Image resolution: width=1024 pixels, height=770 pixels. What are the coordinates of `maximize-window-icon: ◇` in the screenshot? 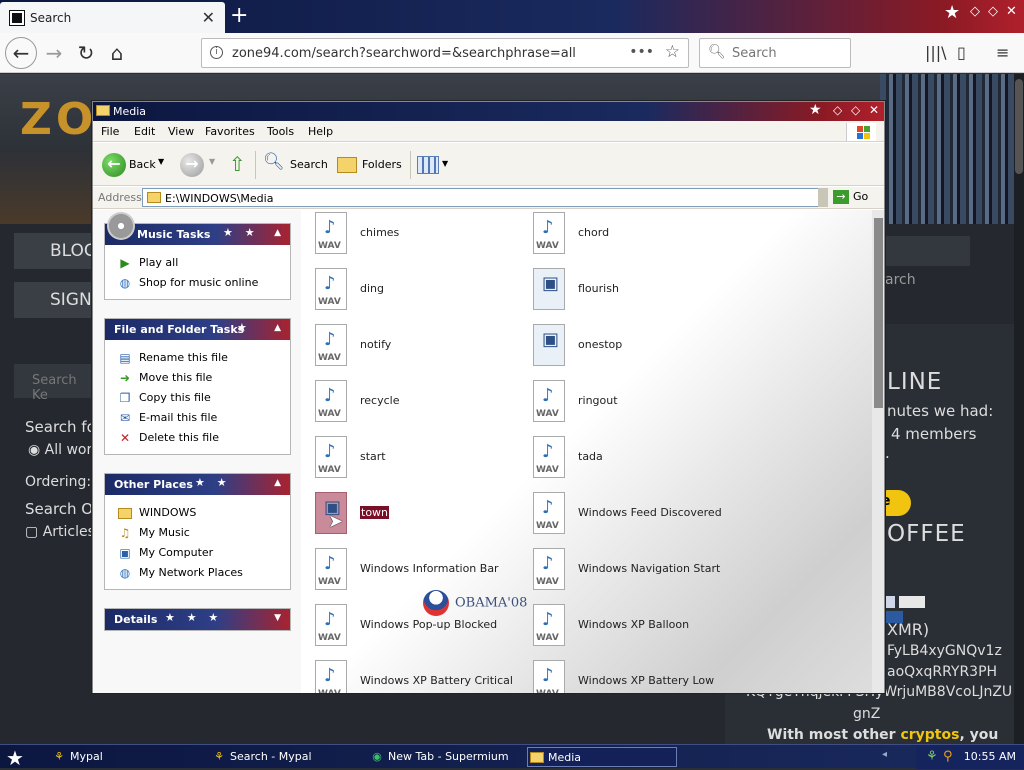 It's located at (993, 11).